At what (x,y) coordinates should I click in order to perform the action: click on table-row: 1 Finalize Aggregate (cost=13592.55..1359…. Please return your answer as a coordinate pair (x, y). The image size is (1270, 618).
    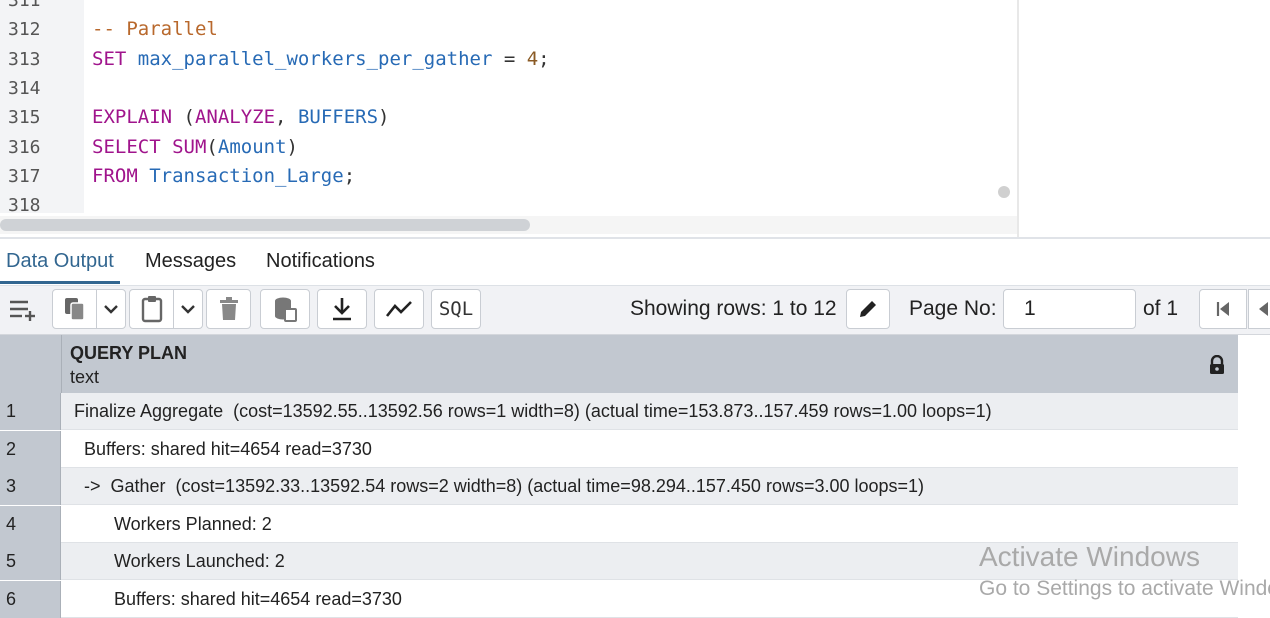
    Looking at the image, I should click on (619, 411).